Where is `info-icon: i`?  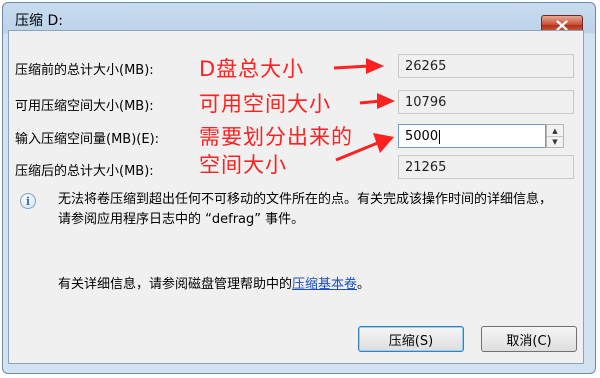 info-icon: i is located at coordinates (28, 201).